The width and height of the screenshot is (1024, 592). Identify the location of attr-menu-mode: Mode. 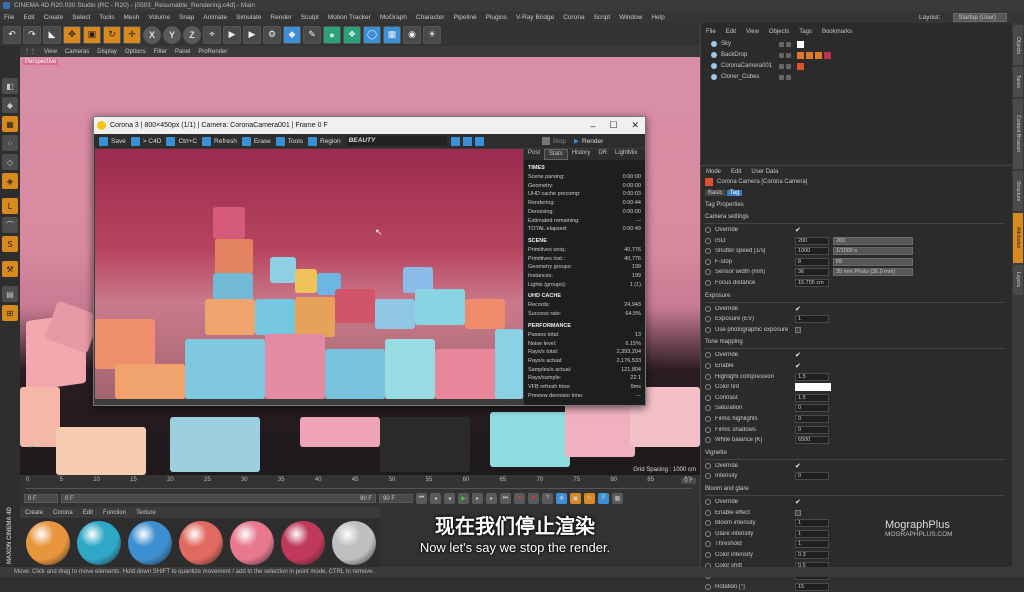
(713, 172).